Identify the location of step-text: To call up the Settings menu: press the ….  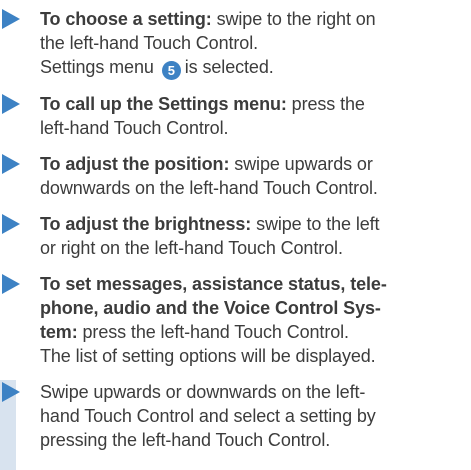
(255, 116).